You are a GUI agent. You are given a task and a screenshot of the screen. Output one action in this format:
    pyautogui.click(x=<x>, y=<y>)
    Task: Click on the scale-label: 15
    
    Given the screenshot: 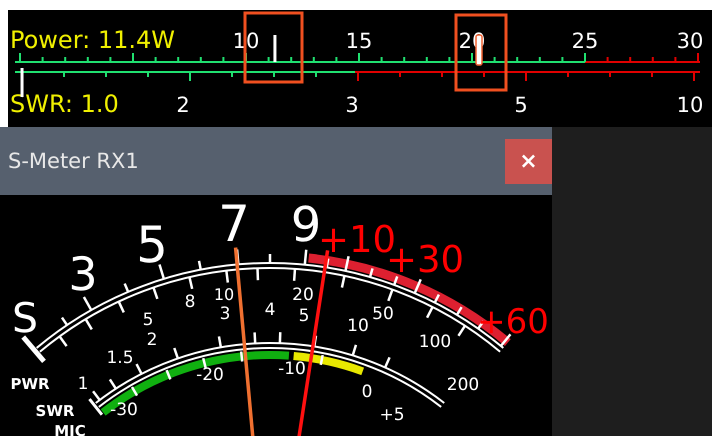 What is the action you would take?
    pyautogui.click(x=359, y=41)
    